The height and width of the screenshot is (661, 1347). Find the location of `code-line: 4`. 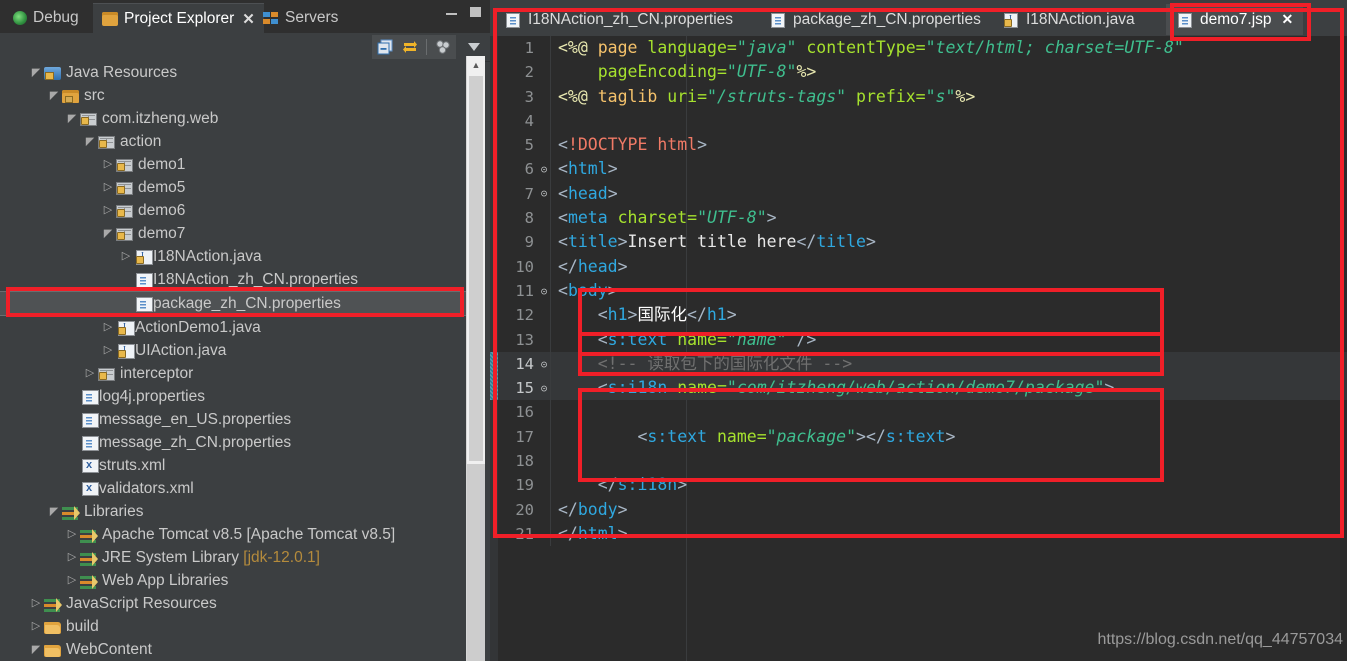

code-line: 4 is located at coordinates (922, 121).